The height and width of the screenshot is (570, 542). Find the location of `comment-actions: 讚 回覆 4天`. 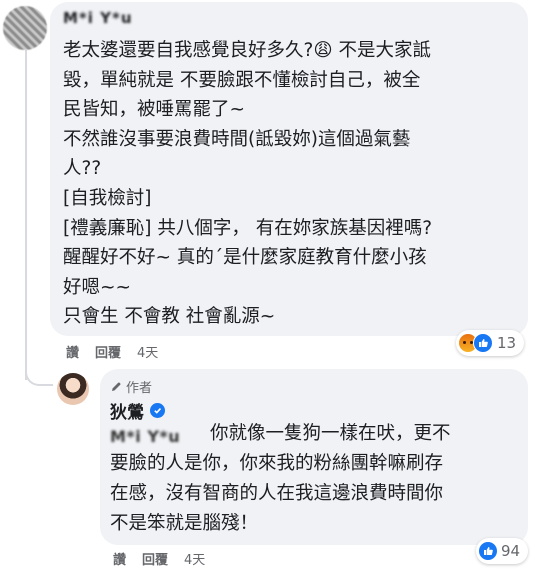

comment-actions: 讚 回覆 4天 is located at coordinates (112, 351).